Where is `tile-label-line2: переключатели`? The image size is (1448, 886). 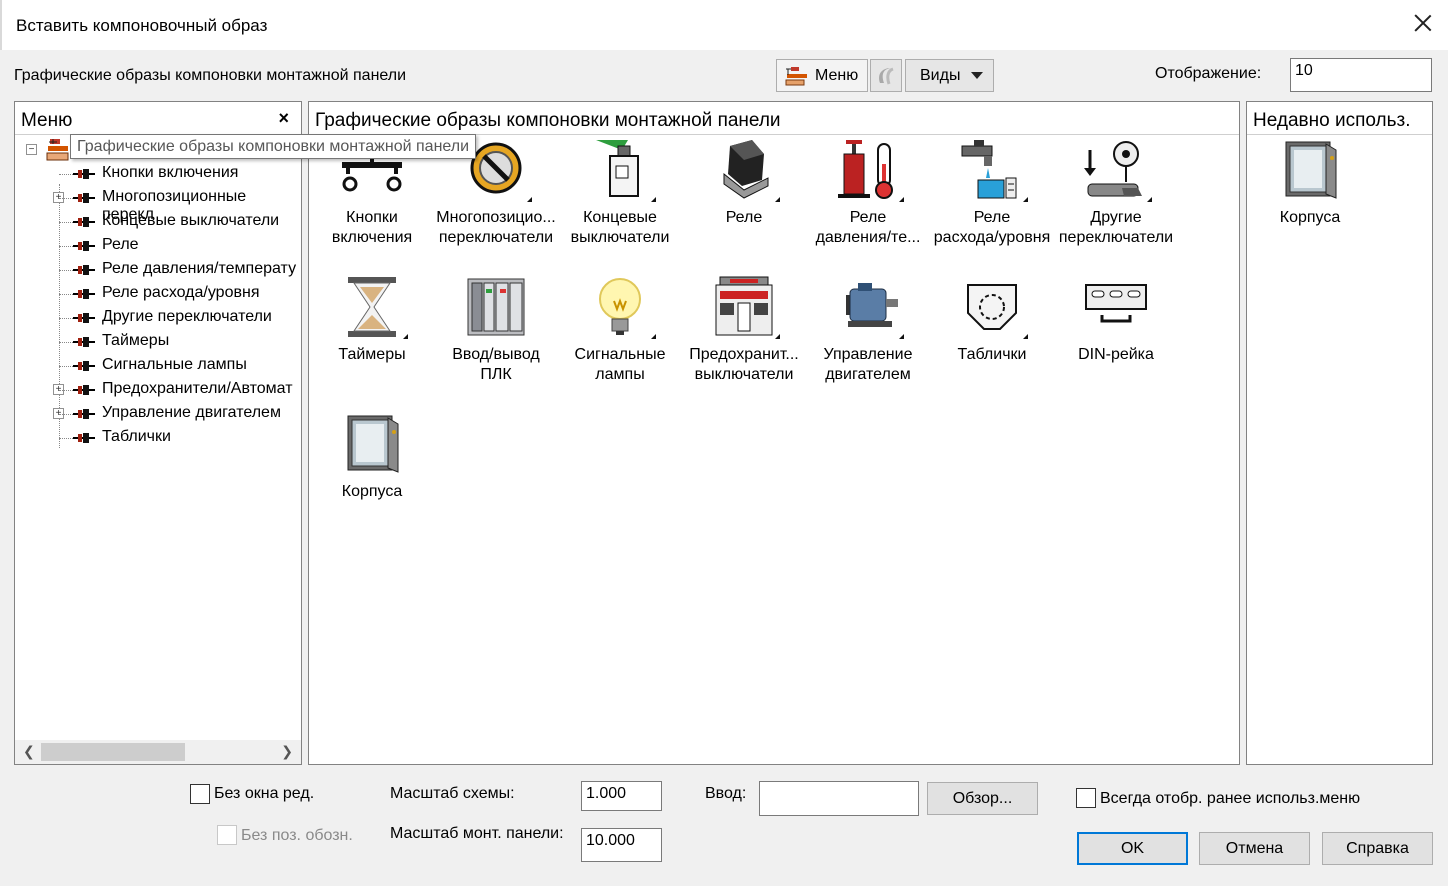
tile-label-line2: переключатели is located at coordinates (496, 237).